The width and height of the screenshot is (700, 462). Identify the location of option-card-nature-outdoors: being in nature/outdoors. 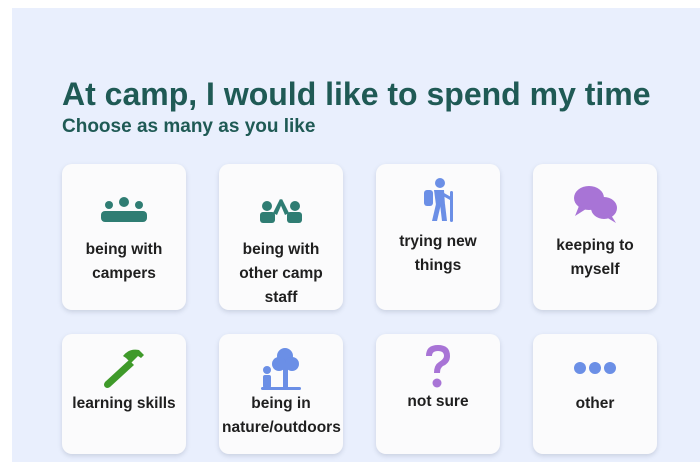
(281, 394).